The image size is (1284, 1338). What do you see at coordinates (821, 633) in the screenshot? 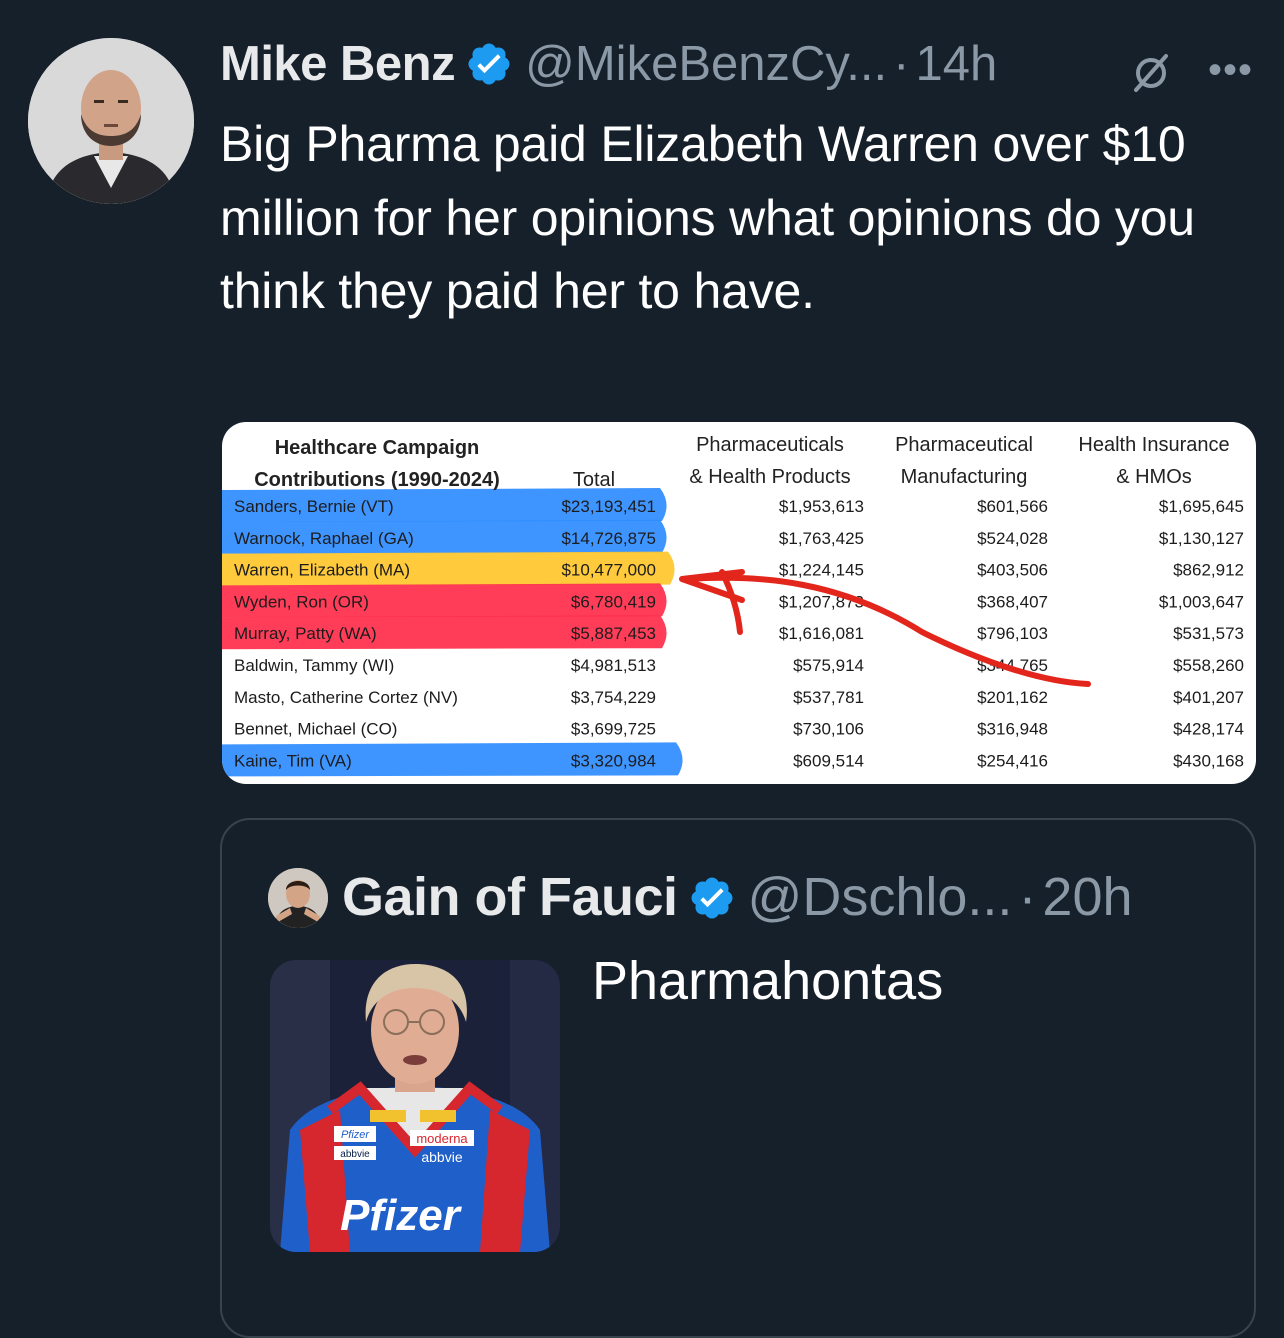
I see `cell-pharma: $1,616,081` at bounding box center [821, 633].